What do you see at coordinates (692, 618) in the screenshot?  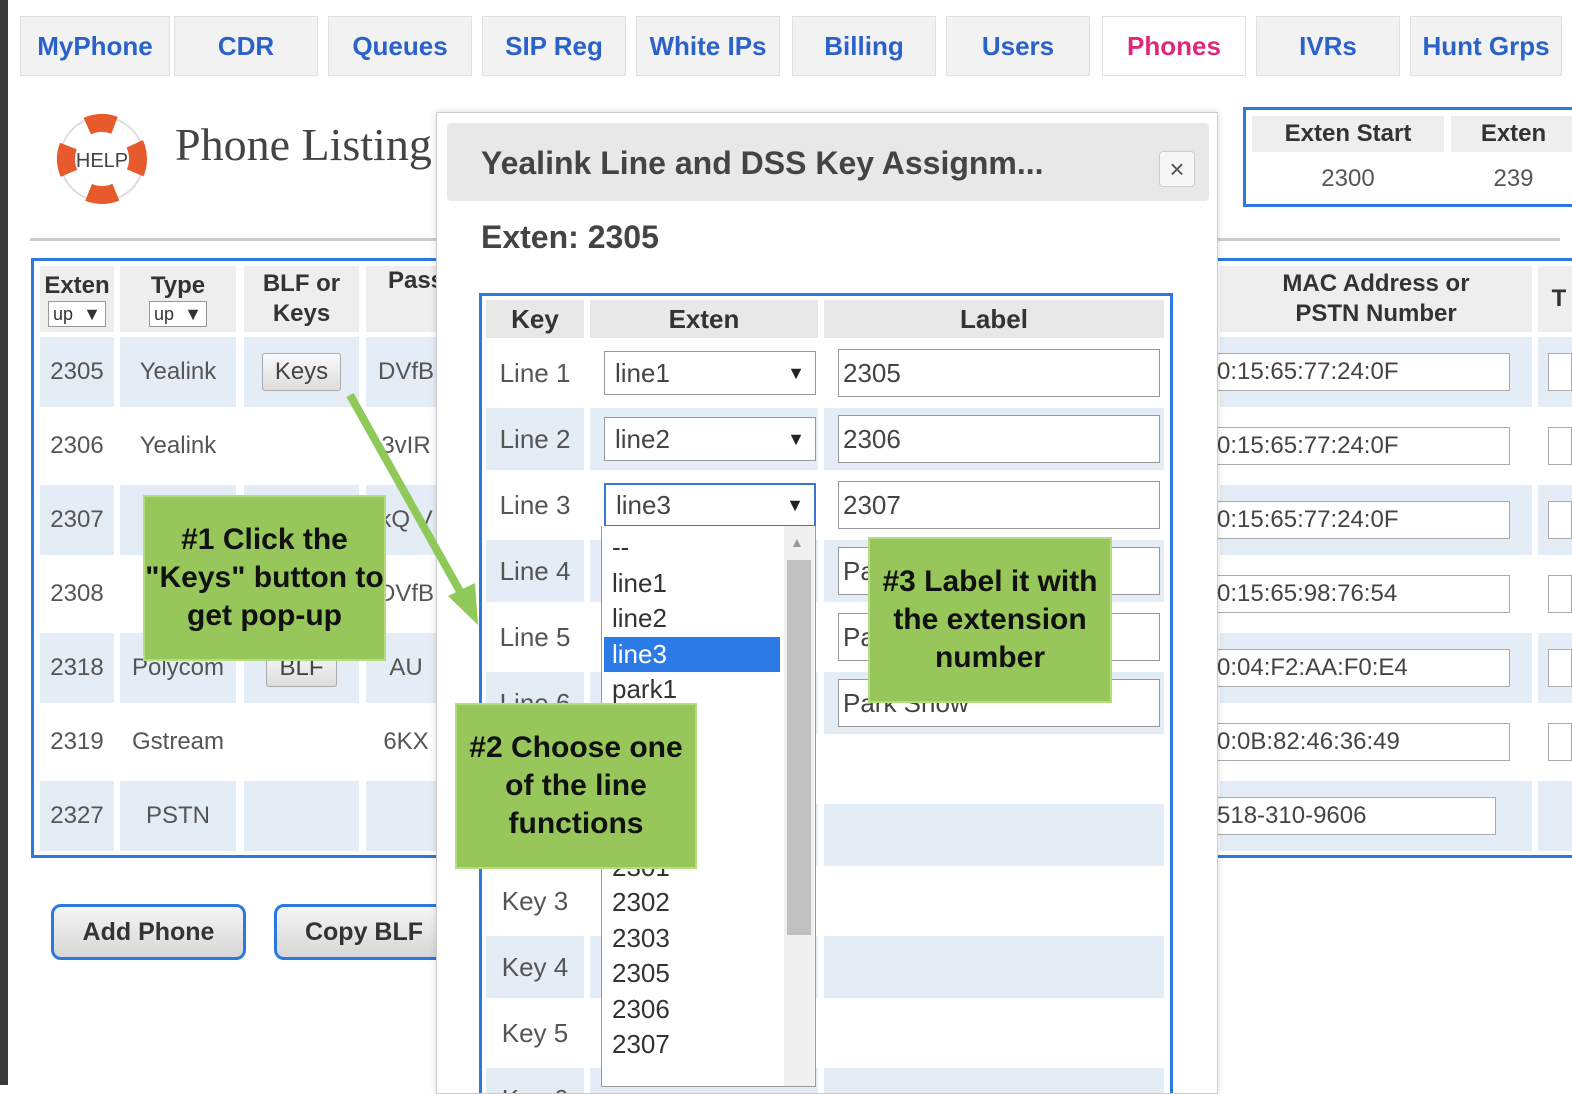 I see `dropdown-option: line2` at bounding box center [692, 618].